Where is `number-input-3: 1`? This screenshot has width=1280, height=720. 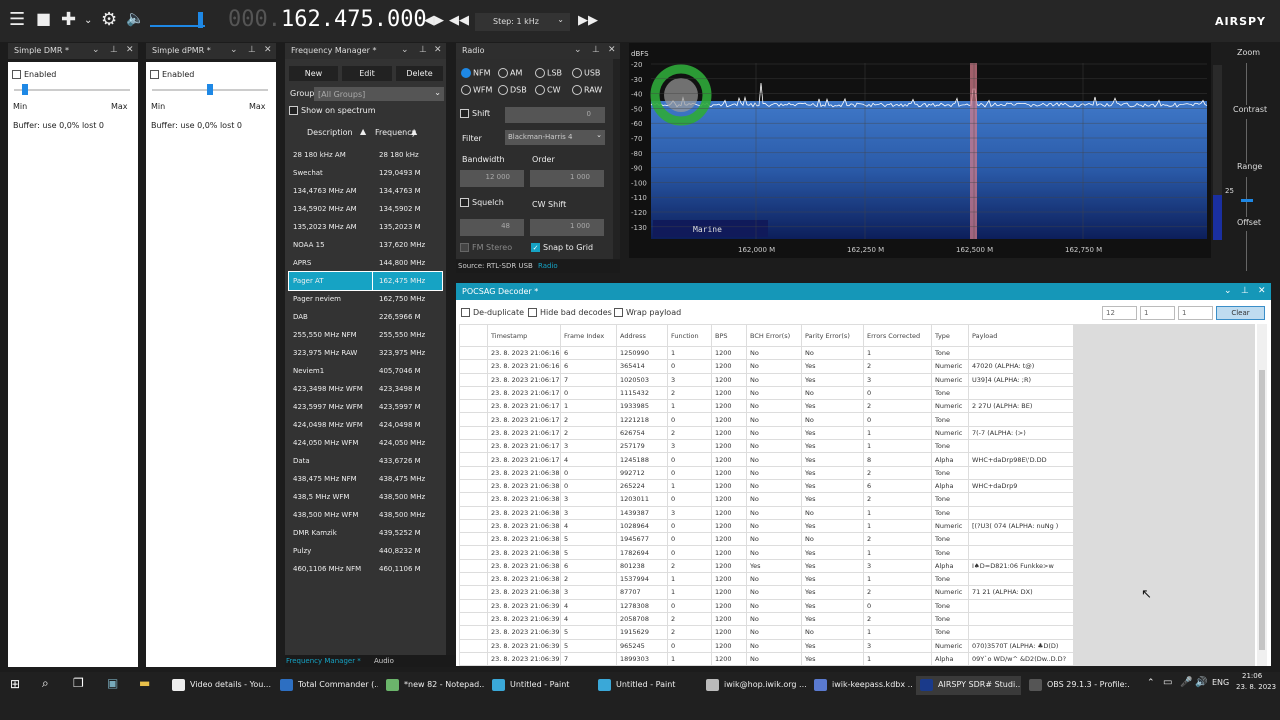
number-input-3: 1 is located at coordinates (1195, 313).